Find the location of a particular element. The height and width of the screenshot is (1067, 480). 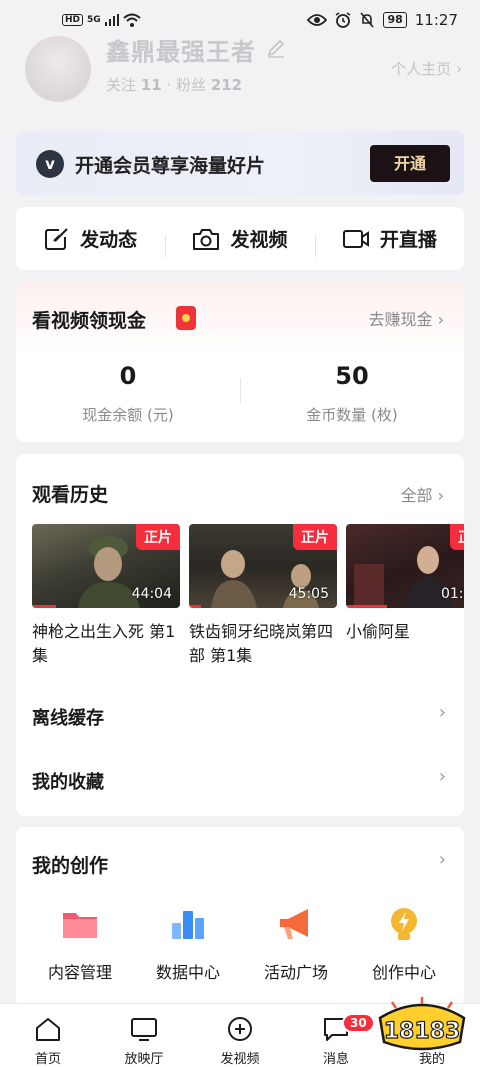

network-gen: 5G is located at coordinates (94, 20).